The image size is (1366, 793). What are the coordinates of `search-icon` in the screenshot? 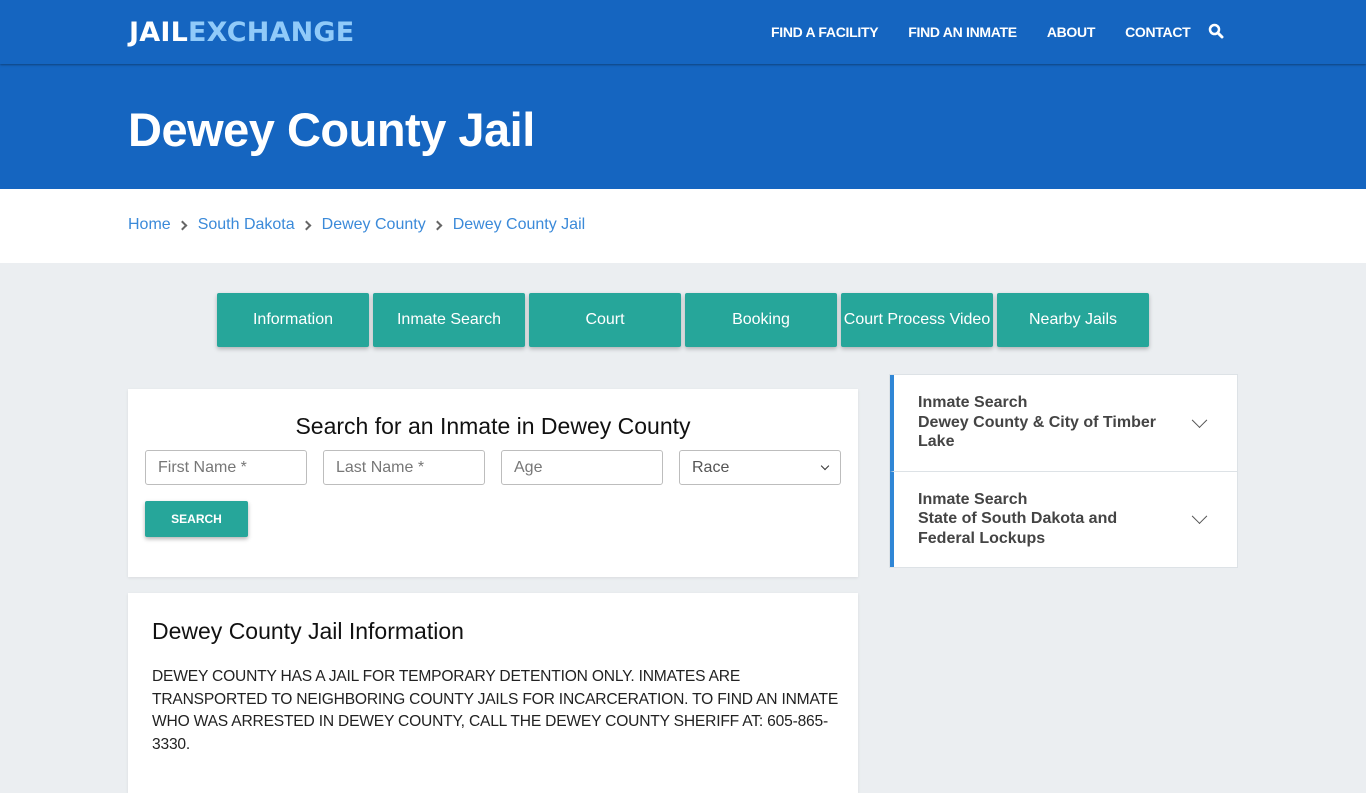 It's located at (1216, 31).